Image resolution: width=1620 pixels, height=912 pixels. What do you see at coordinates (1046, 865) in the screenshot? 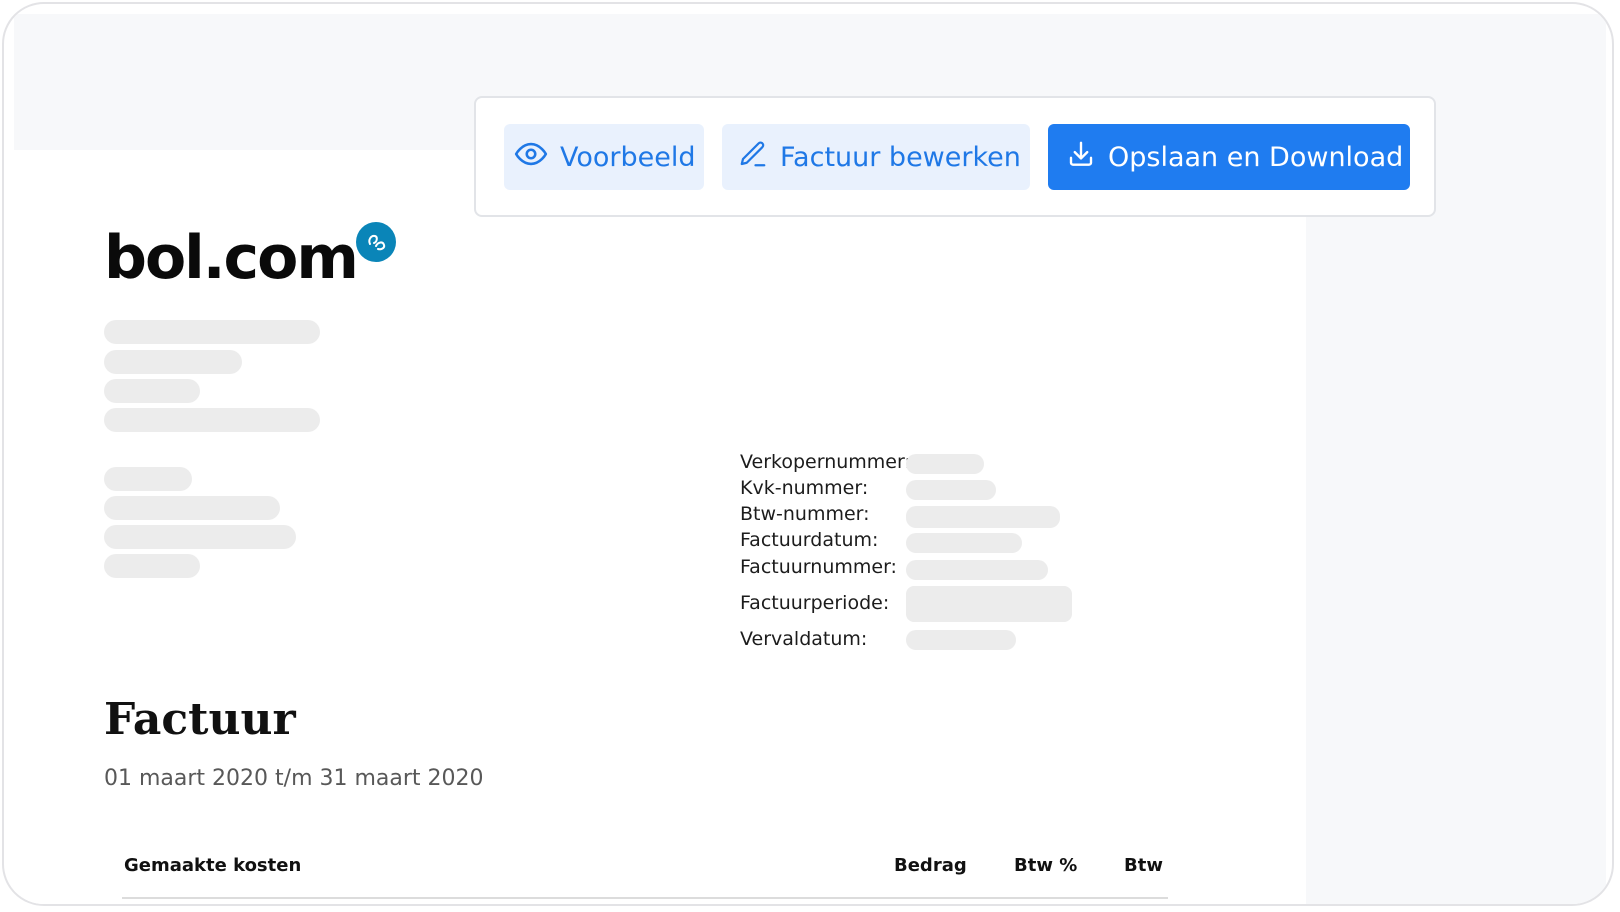
I see `column-header-vat-percent: Btw %` at bounding box center [1046, 865].